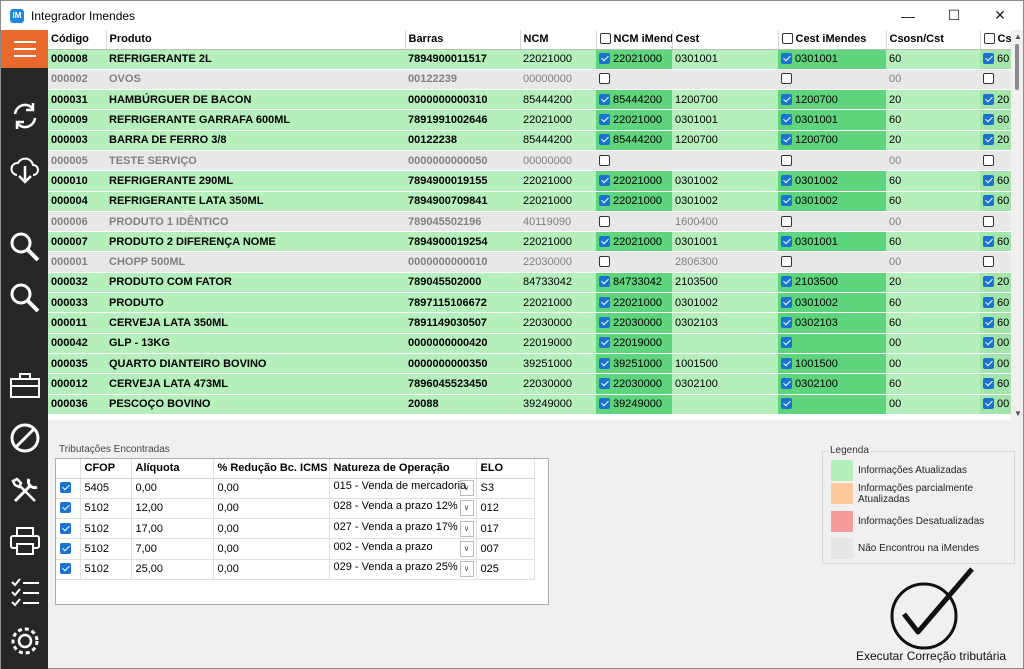  I want to click on cell-cest-imendes: 0302103, so click(832, 323).